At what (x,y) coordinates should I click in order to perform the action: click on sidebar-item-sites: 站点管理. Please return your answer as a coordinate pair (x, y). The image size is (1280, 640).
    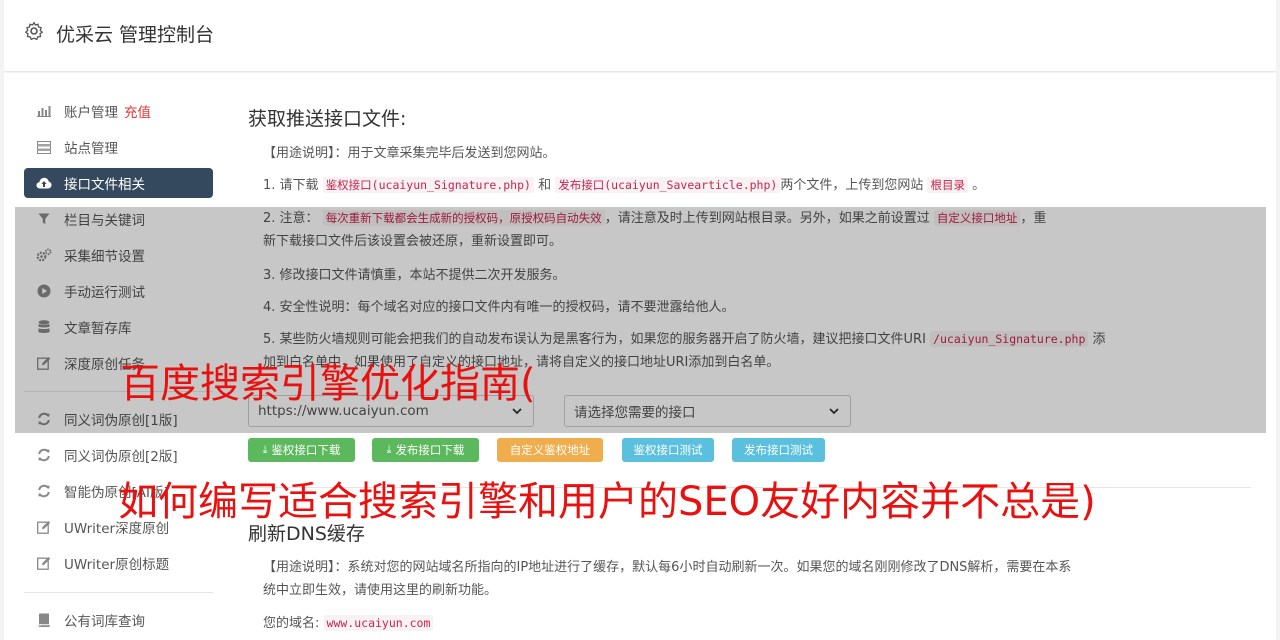
    Looking at the image, I should click on (118, 147).